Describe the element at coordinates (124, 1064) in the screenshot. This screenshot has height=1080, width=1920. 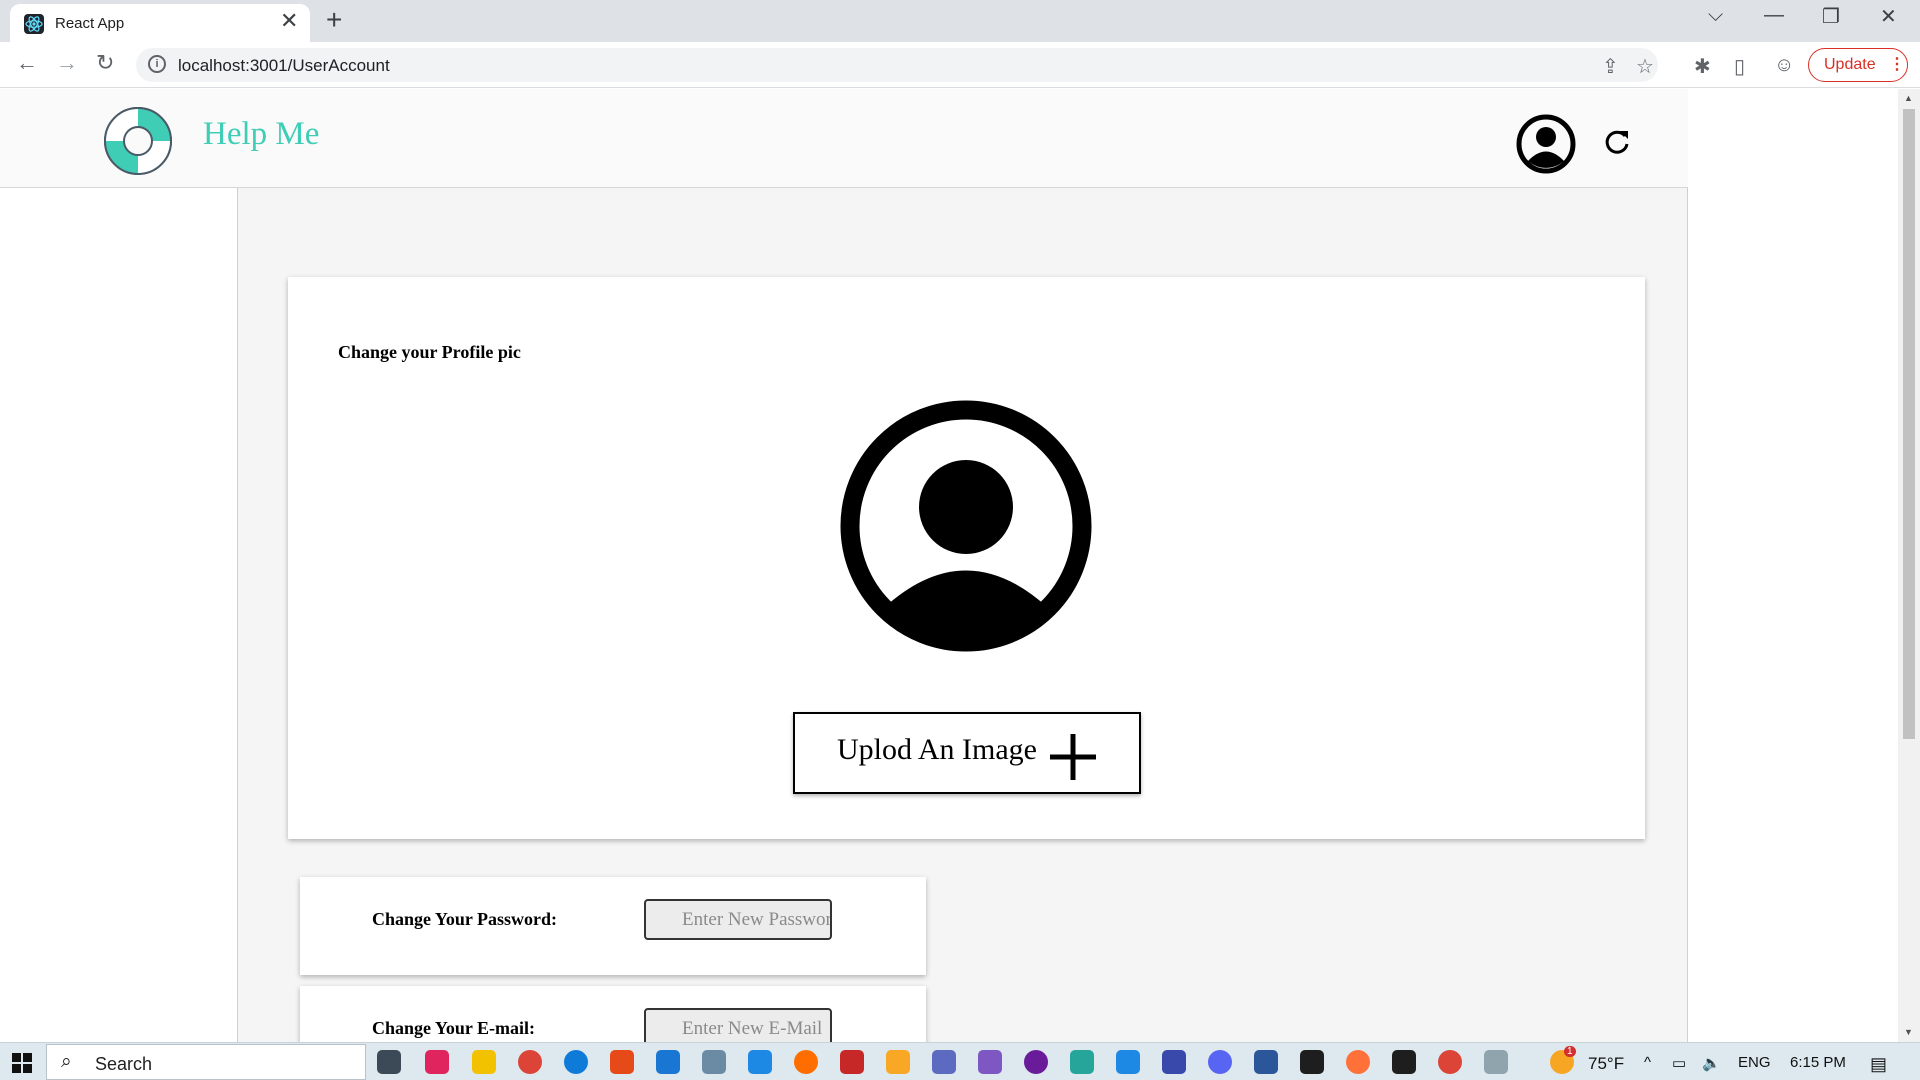
I see `taskbar-search-label: Search` at that location.